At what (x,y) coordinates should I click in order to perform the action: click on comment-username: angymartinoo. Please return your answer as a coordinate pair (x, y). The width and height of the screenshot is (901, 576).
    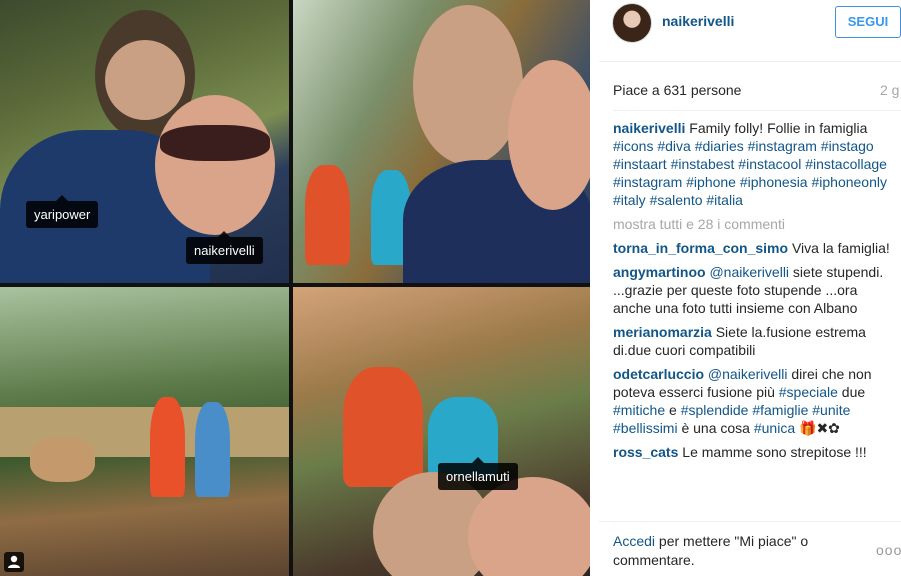
    Looking at the image, I should click on (659, 272).